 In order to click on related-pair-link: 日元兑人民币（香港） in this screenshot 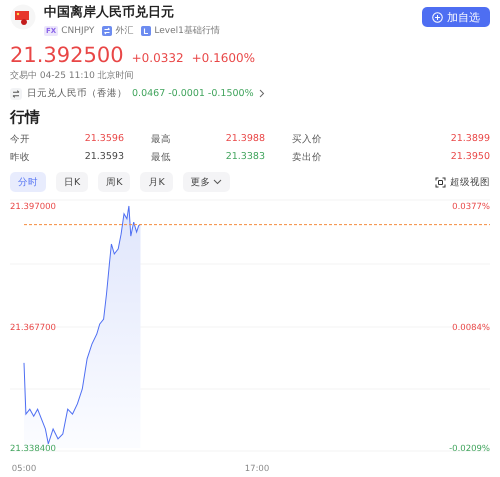, I will do `click(77, 93)`.